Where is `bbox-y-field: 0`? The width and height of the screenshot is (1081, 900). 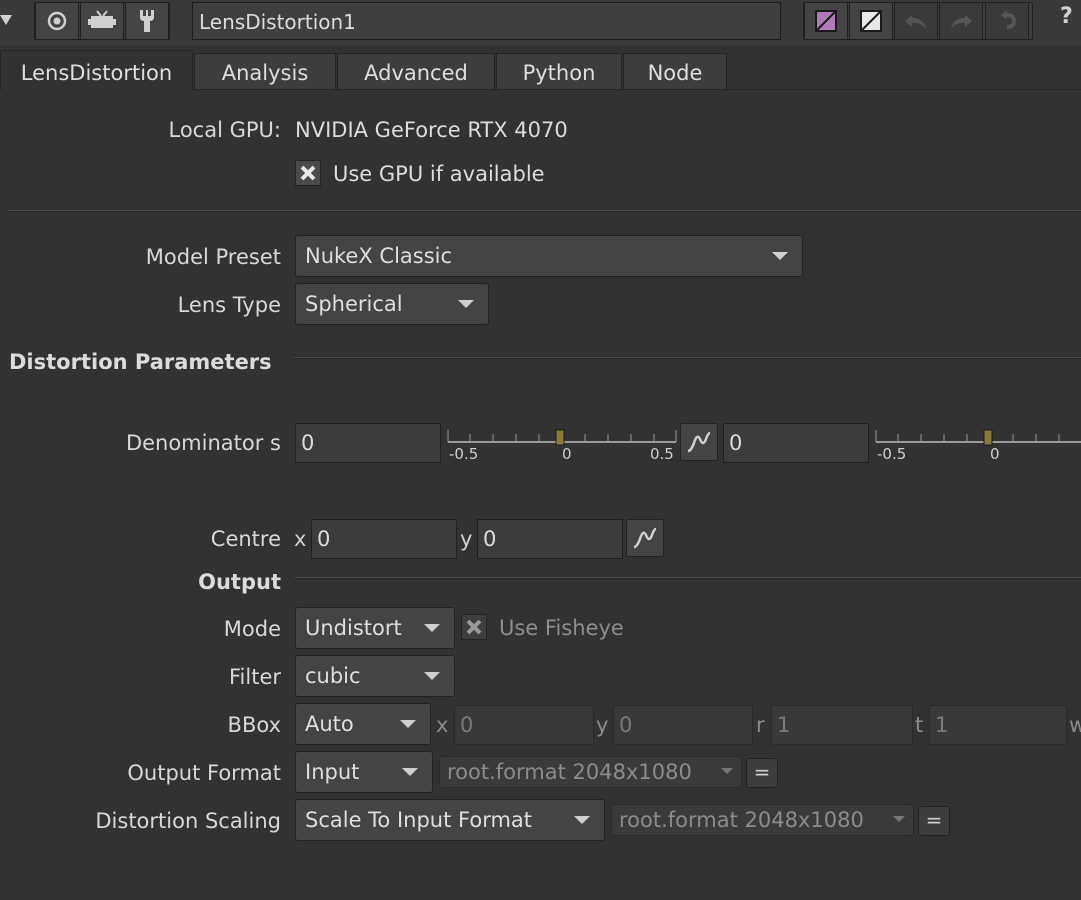 bbox-y-field: 0 is located at coordinates (683, 725).